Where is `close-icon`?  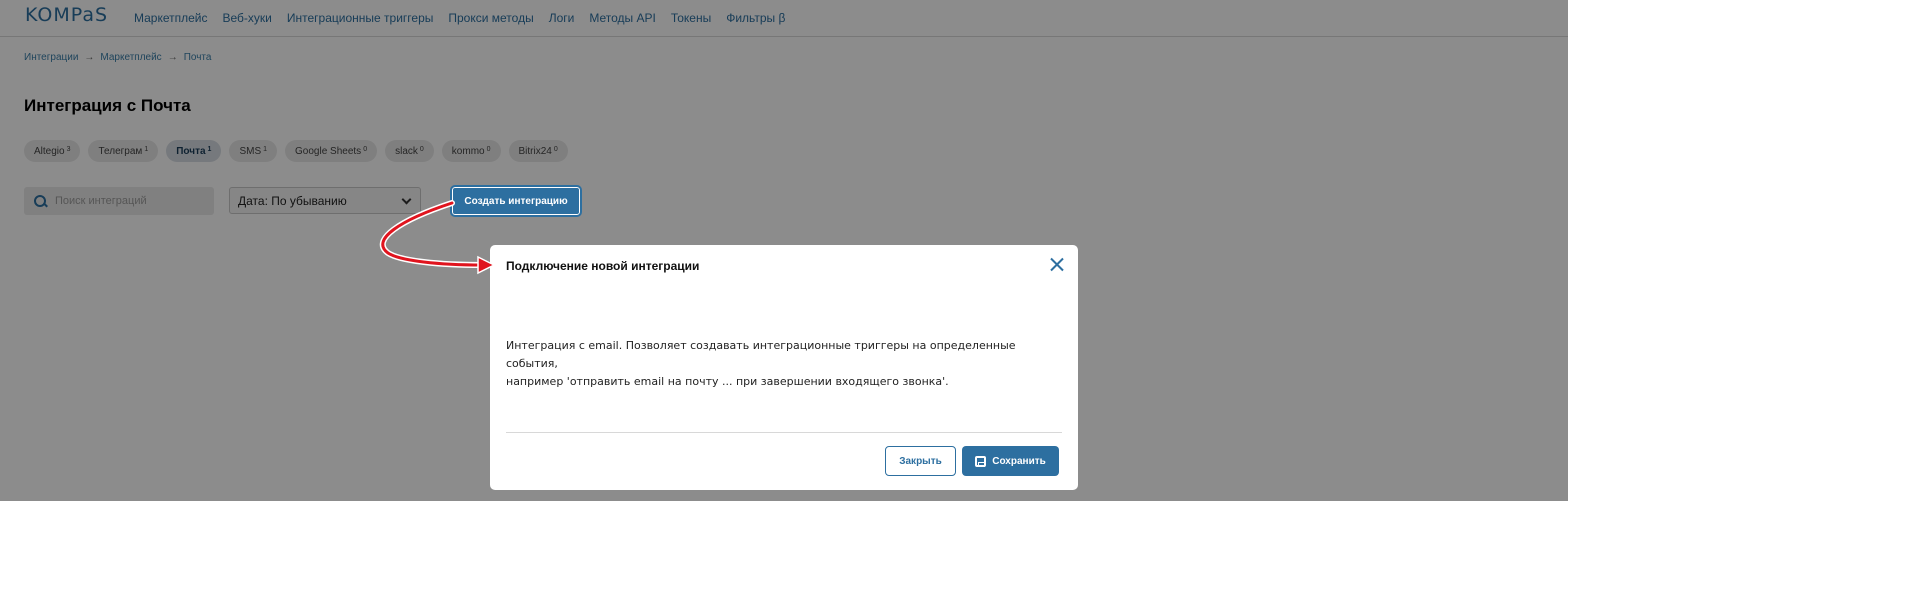
close-icon is located at coordinates (1056, 264).